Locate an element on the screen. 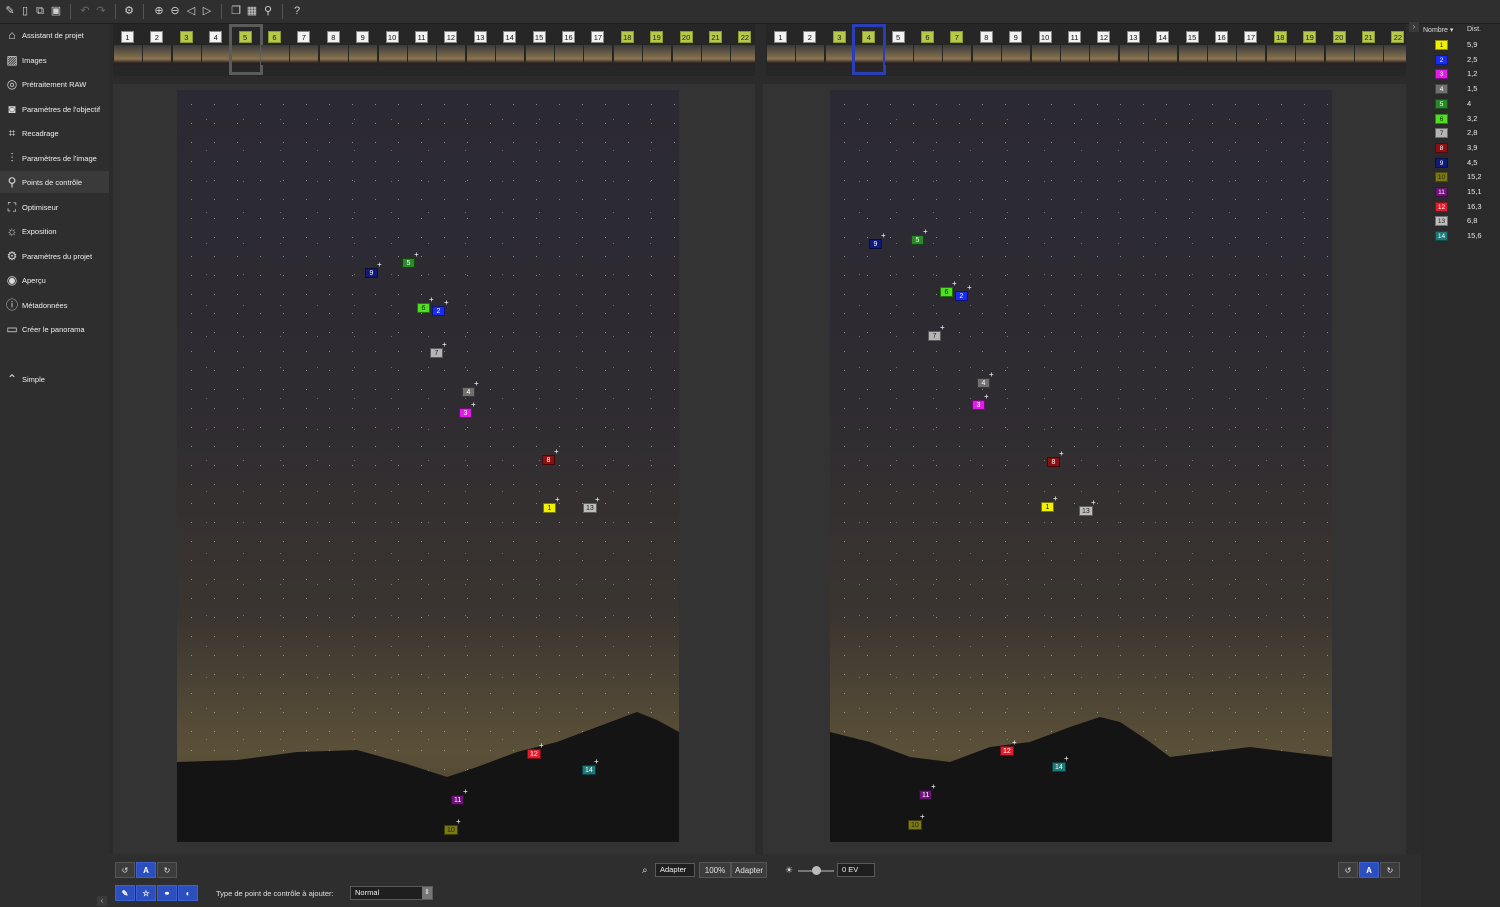  expand-list-icon: › is located at coordinates (1414, 27).